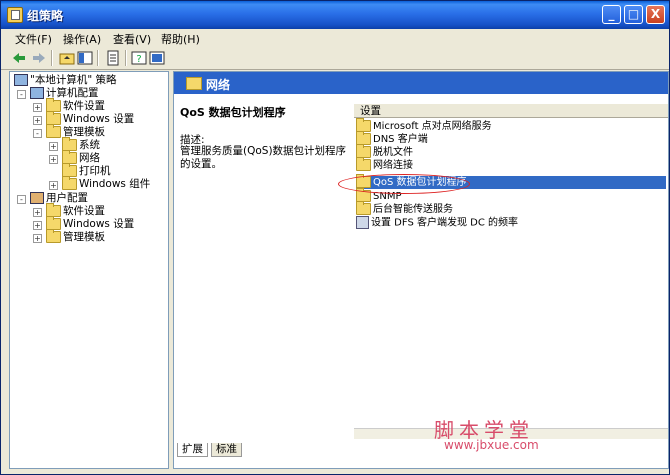 Image resolution: width=670 pixels, height=475 pixels. What do you see at coordinates (106, 183) in the screenshot?
I see `tree-windows-components: Windows 组件` at bounding box center [106, 183].